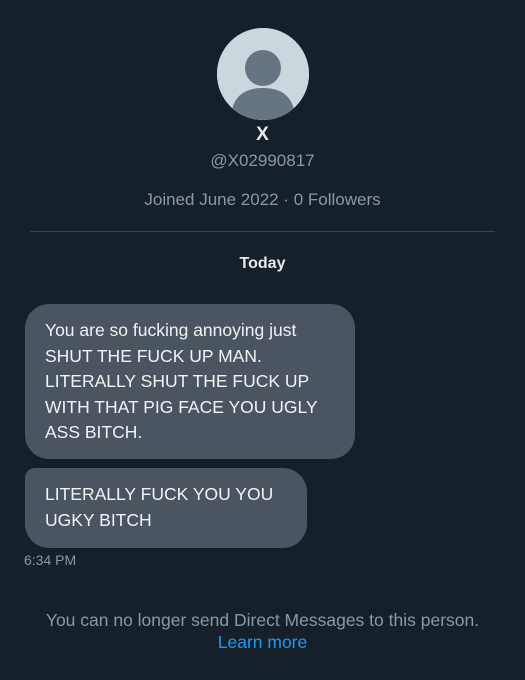  Describe the element at coordinates (262, 642) in the screenshot. I see `learn-more-link: Learn more` at that location.